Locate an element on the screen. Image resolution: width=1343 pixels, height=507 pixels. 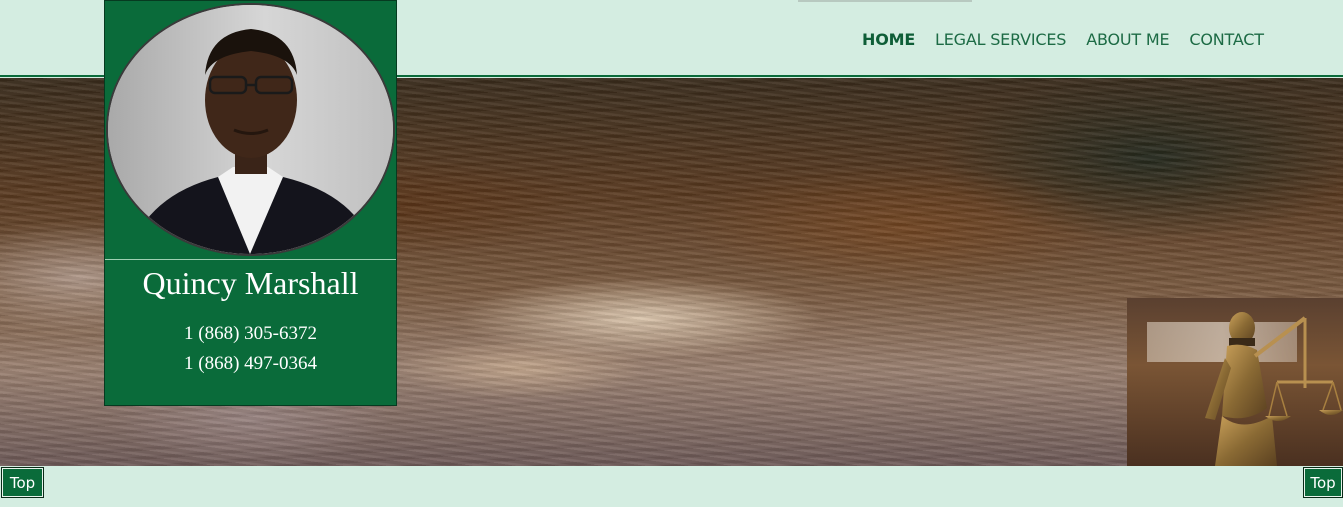
card-divider is located at coordinates (250, 259).